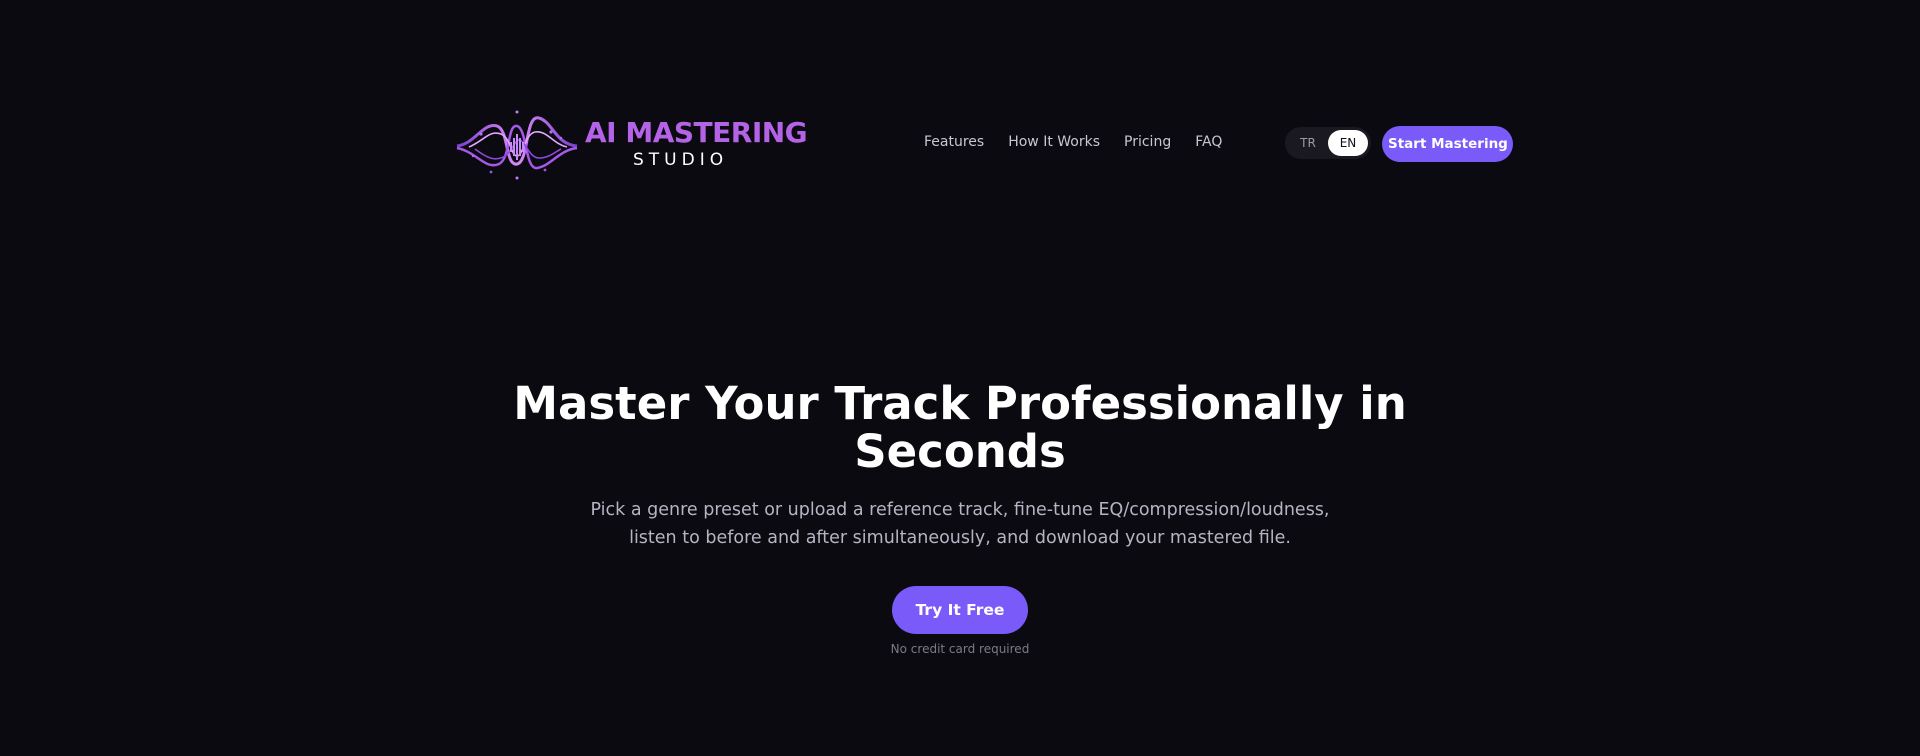  Describe the element at coordinates (1348, 143) in the screenshot. I see `language-option-en: EN` at that location.